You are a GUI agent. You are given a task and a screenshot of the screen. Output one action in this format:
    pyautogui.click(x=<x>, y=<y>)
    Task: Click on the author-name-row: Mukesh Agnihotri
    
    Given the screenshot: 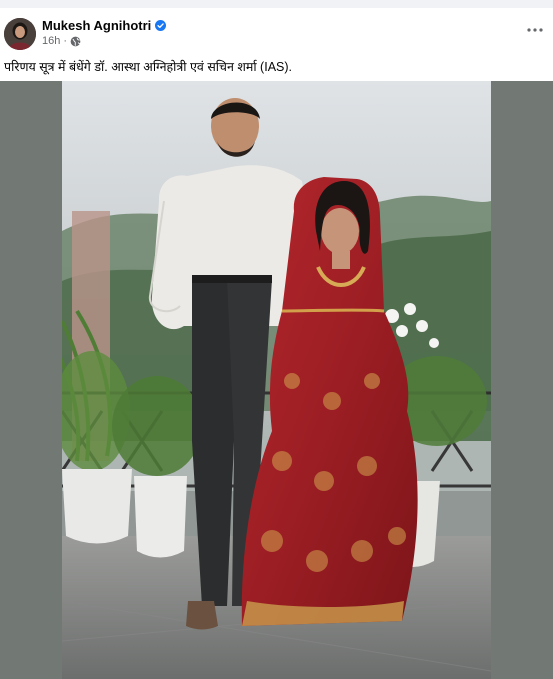 What is the action you would take?
    pyautogui.click(x=104, y=25)
    